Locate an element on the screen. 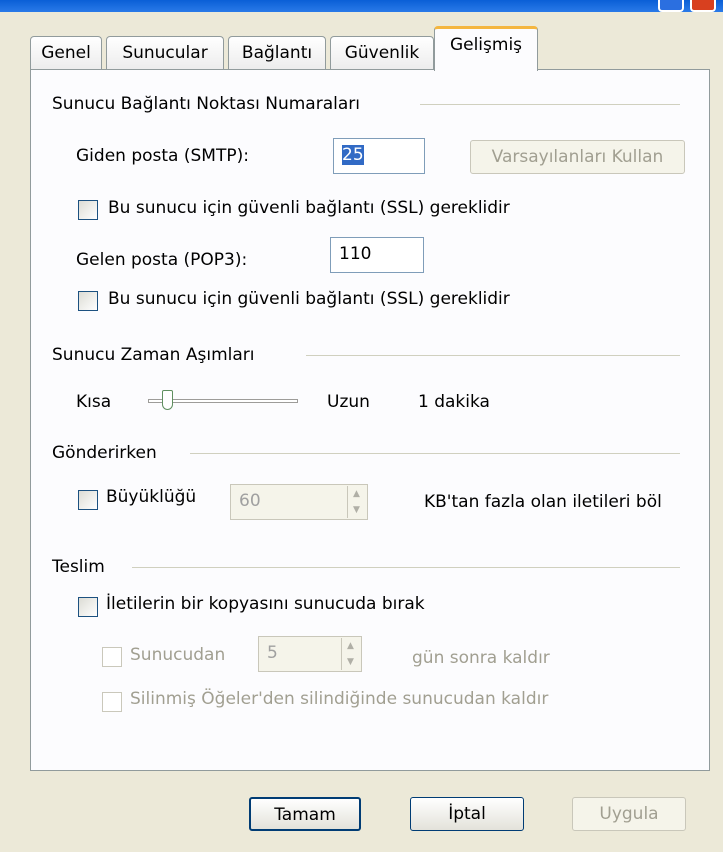  minimize-button is located at coordinates (671, 6).